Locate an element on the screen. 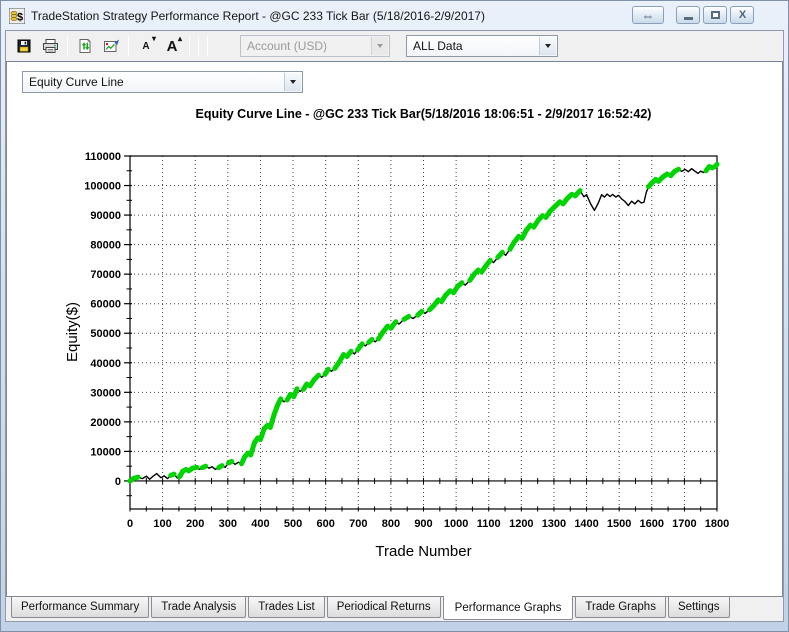 Image resolution: width=789 pixels, height=632 pixels. tab-performance-graphs: Performance Graphs is located at coordinates (508, 608).